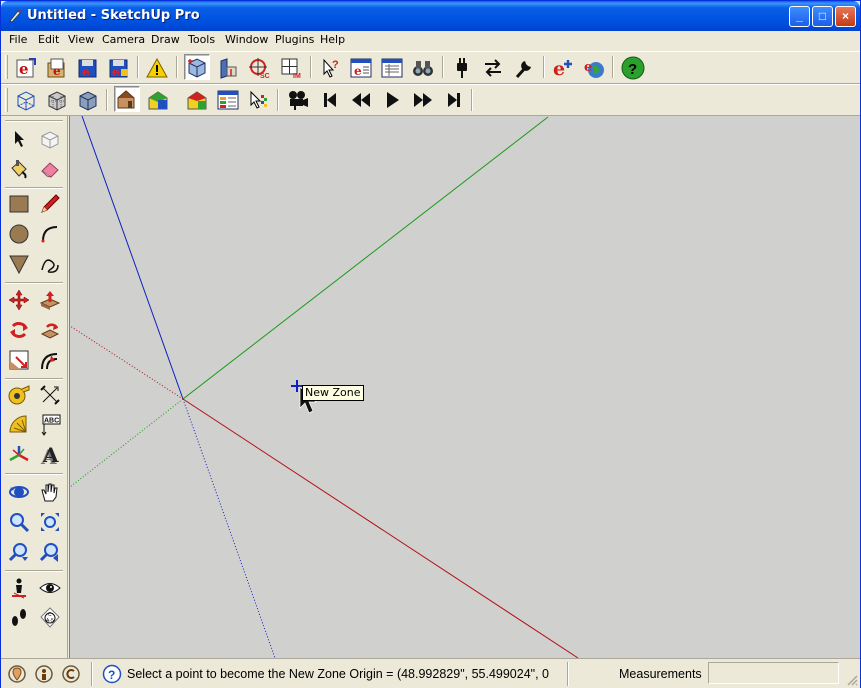 The width and height of the screenshot is (861, 688). Describe the element at coordinates (246, 39) in the screenshot. I see `menu-window: Window` at that location.